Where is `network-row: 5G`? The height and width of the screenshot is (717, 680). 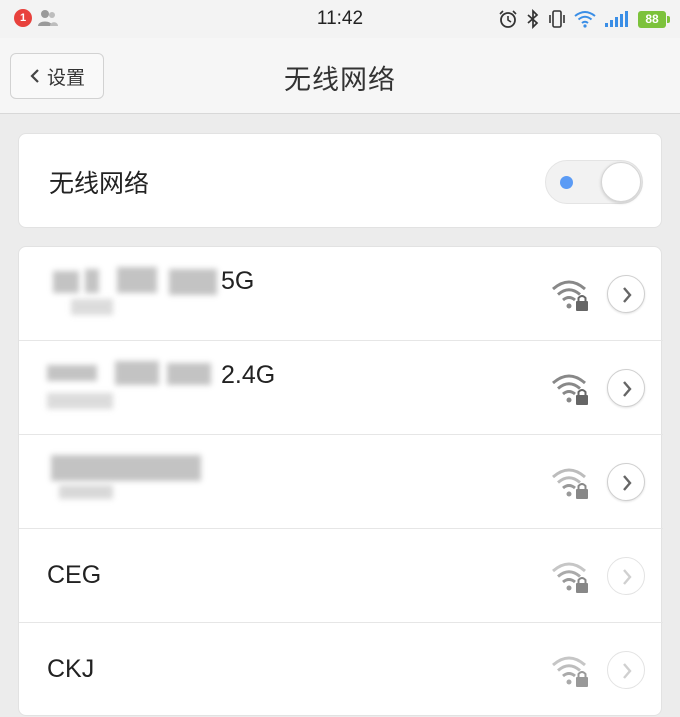
network-row: 5G is located at coordinates (341, 294).